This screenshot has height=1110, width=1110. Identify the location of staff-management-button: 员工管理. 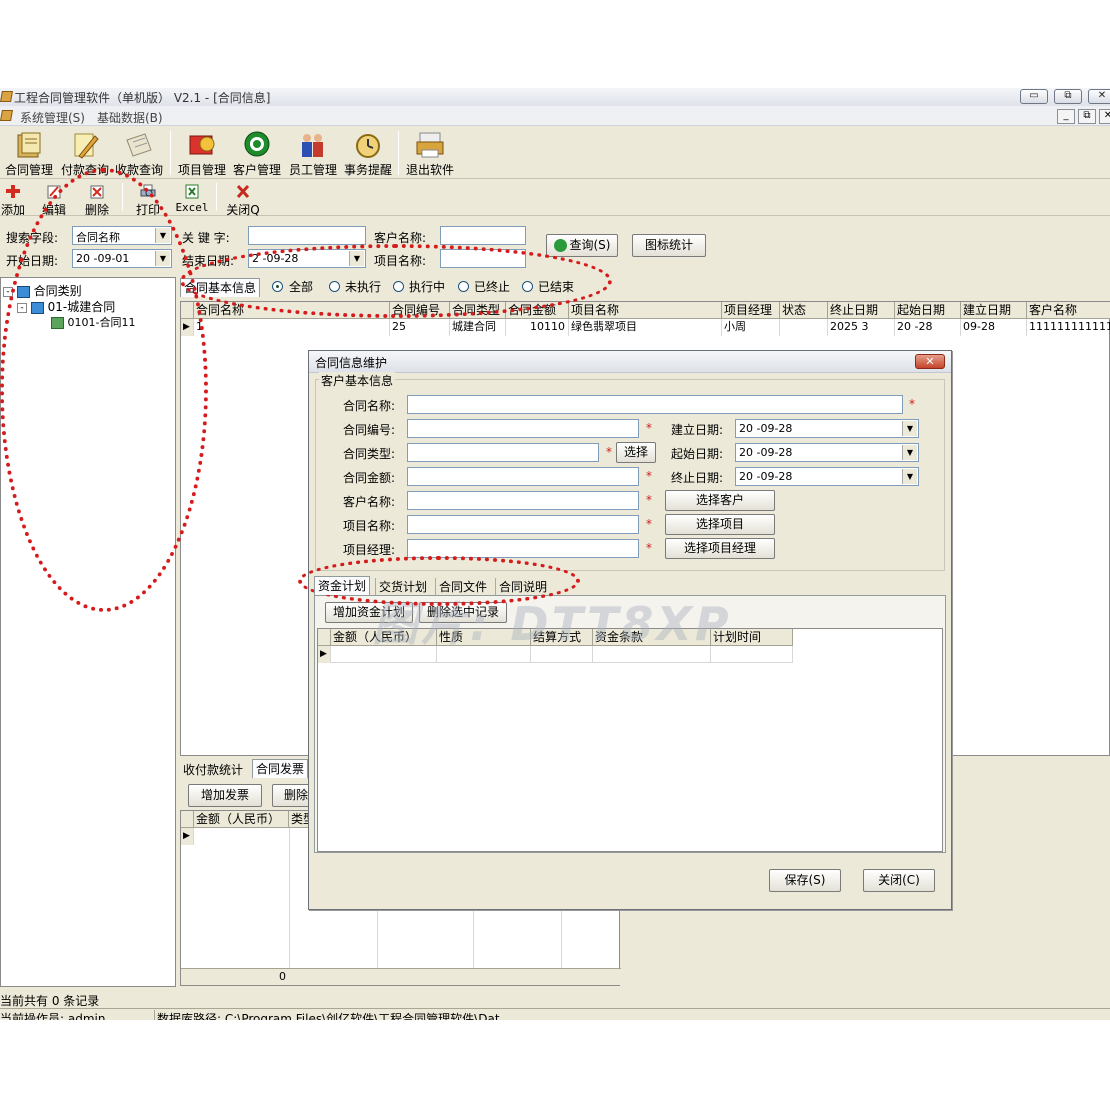
(313, 153).